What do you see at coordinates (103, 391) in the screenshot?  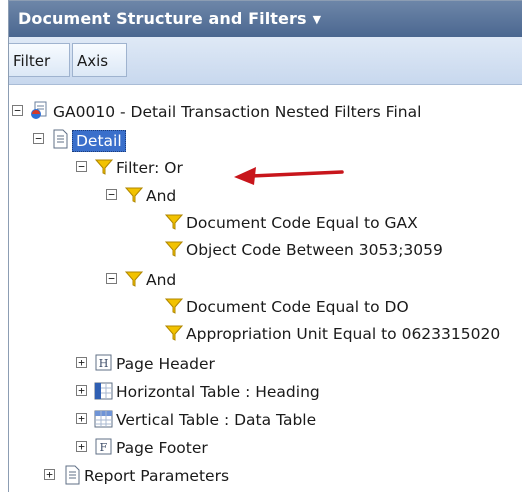 I see `horizontal-table-icon` at bounding box center [103, 391].